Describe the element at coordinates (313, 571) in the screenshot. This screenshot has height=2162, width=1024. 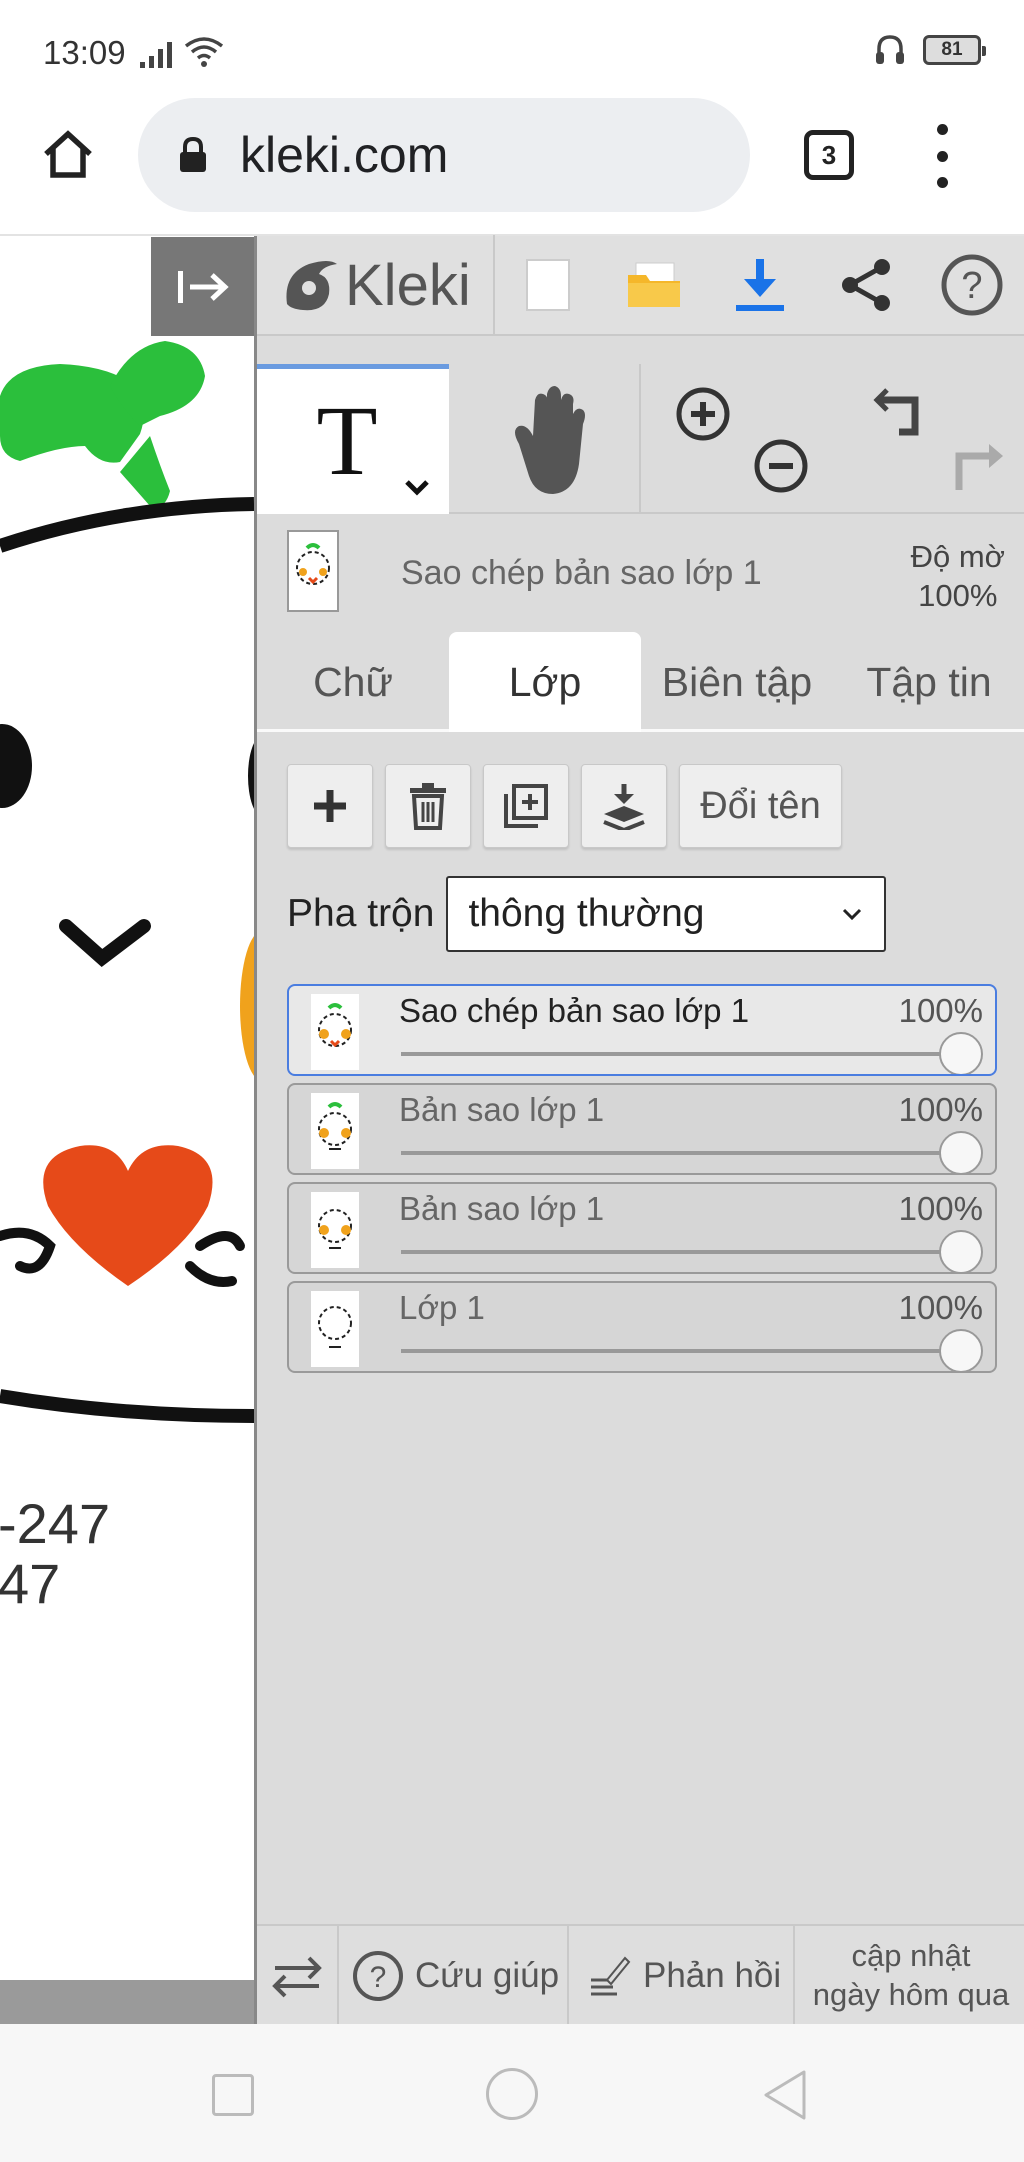
I see `current-layer-thumbnail` at that location.